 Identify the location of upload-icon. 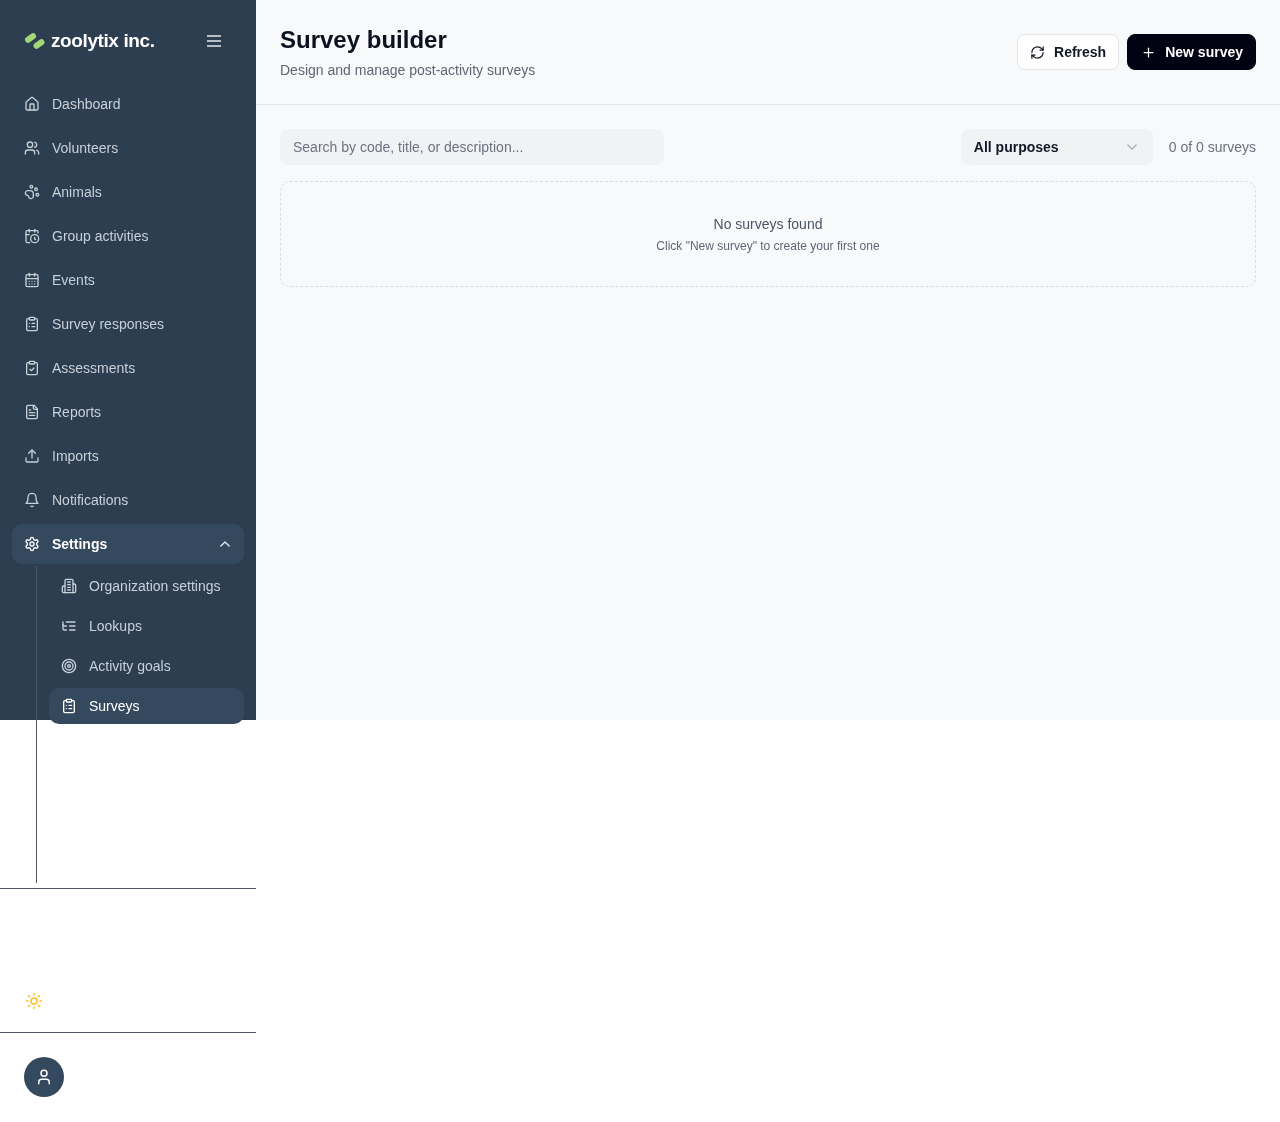
(32, 456).